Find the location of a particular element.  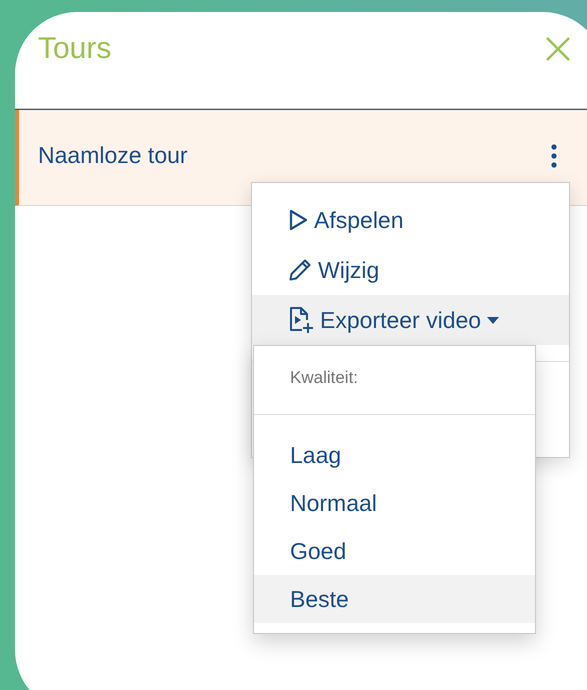

menu-item: Exporteer video is located at coordinates (410, 320).